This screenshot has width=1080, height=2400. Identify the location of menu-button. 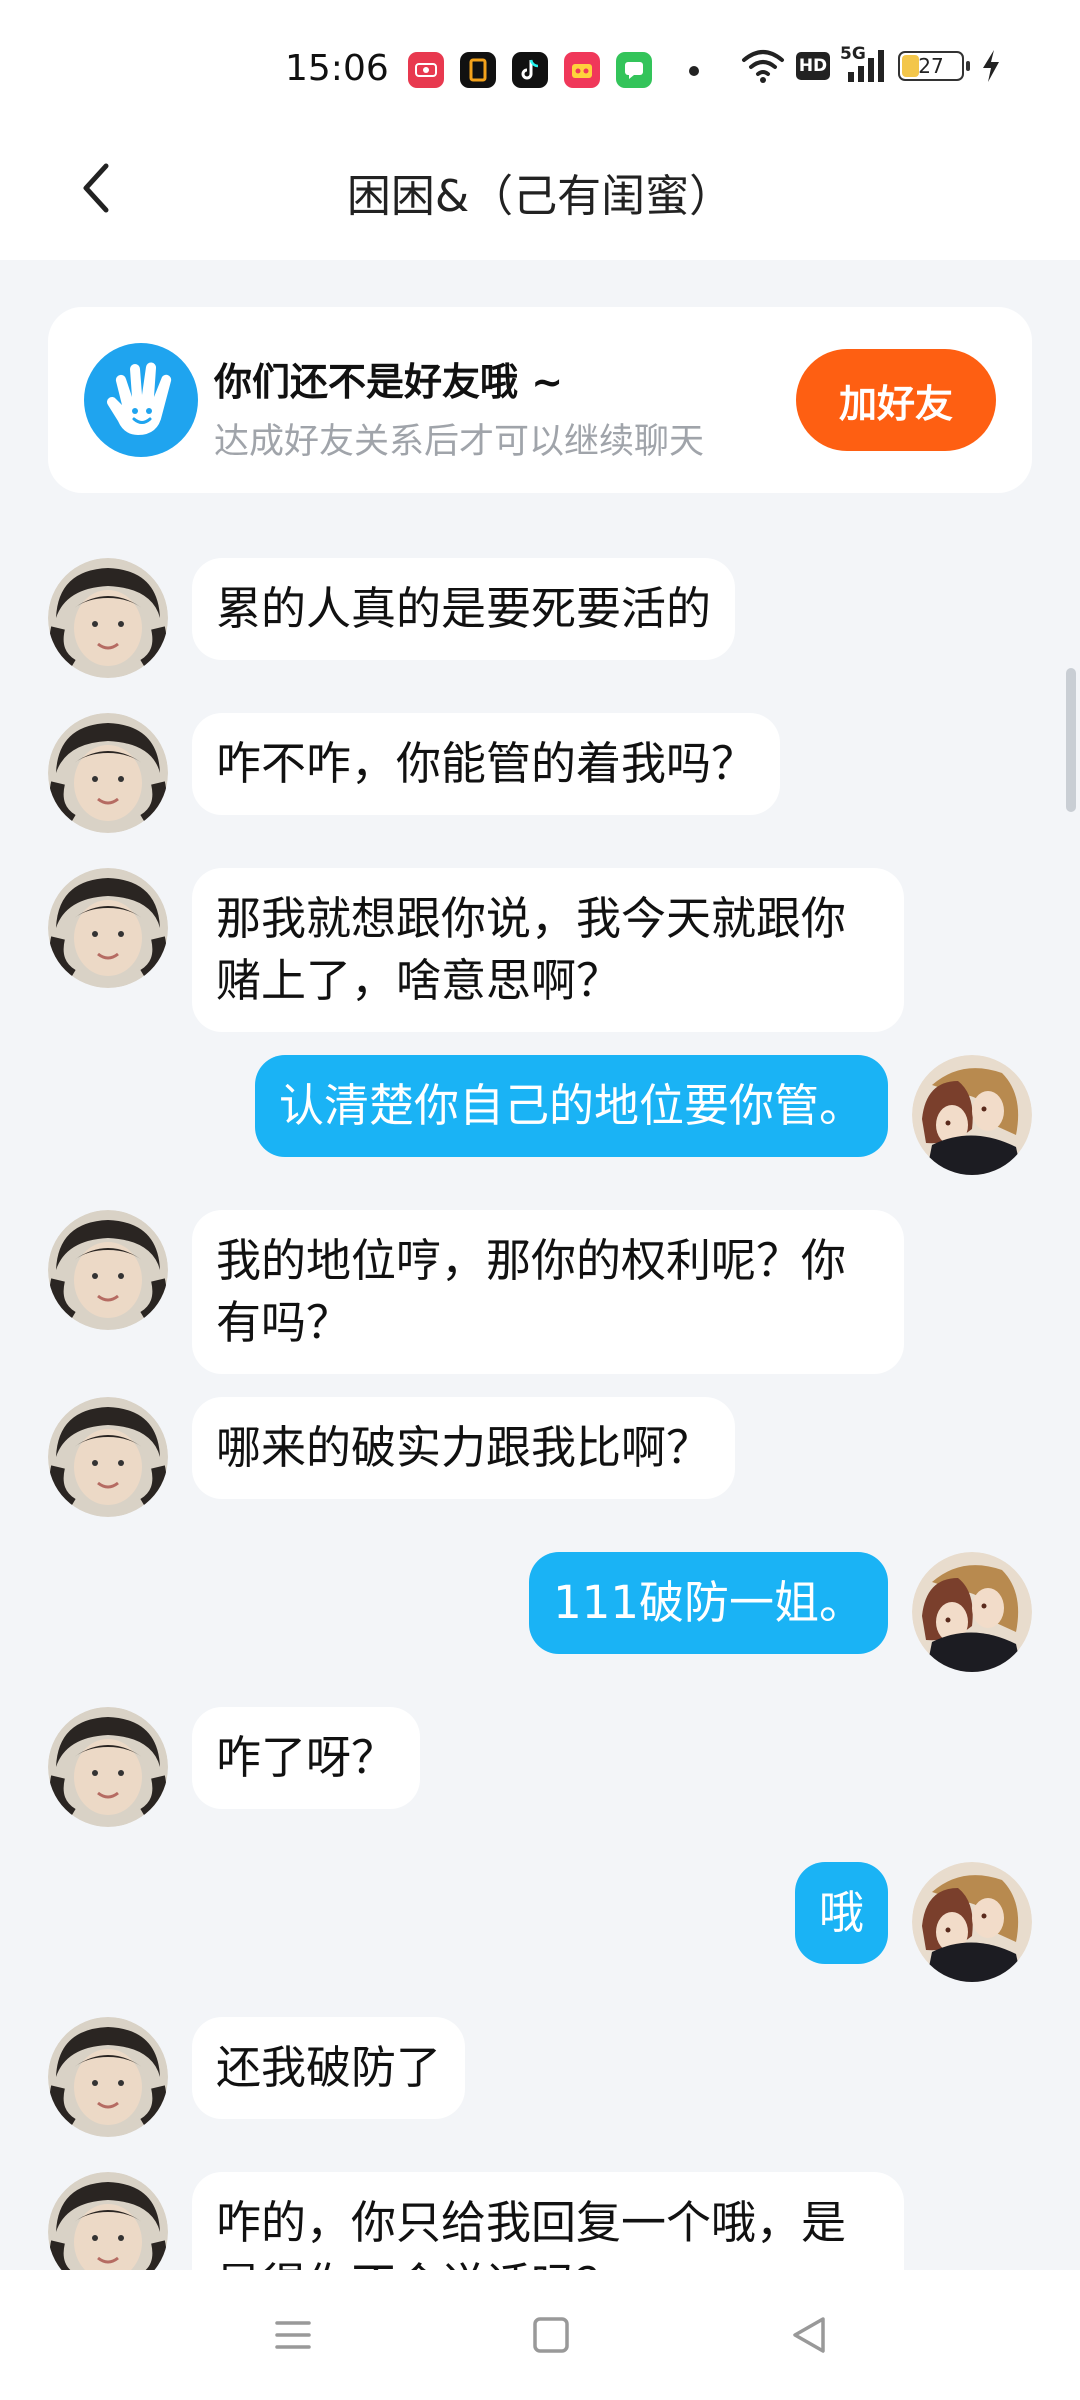
(293, 2335).